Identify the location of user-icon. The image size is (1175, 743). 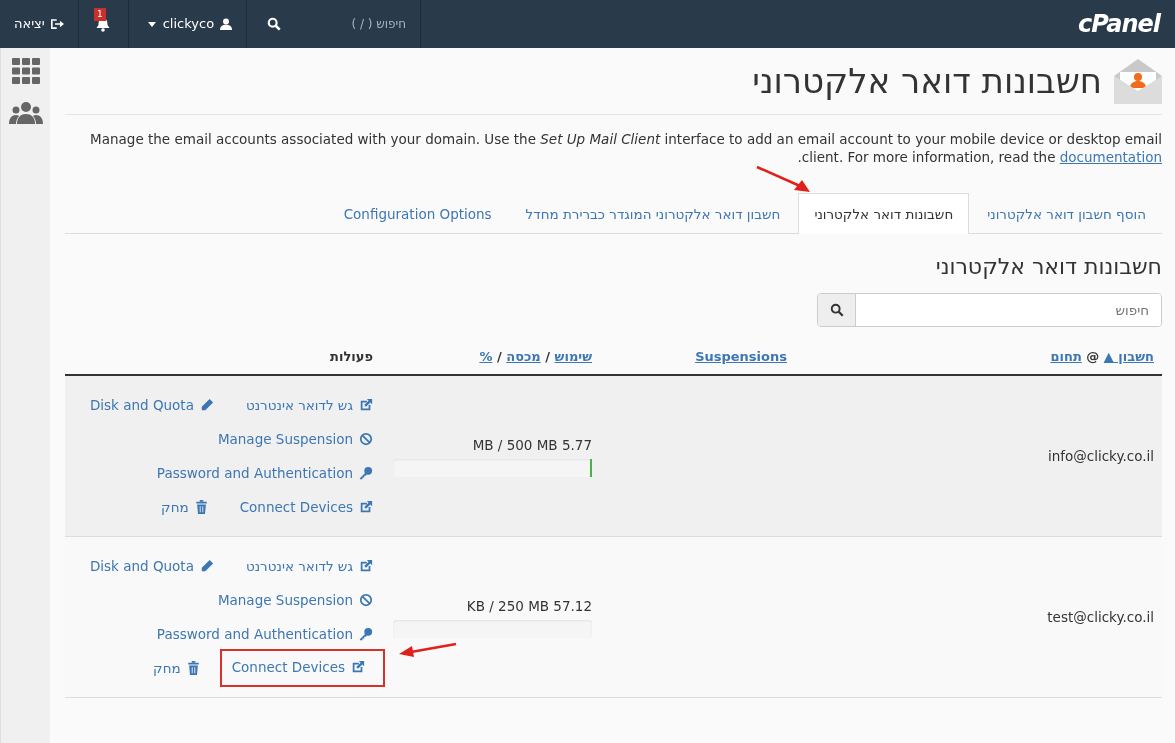
(226, 24).